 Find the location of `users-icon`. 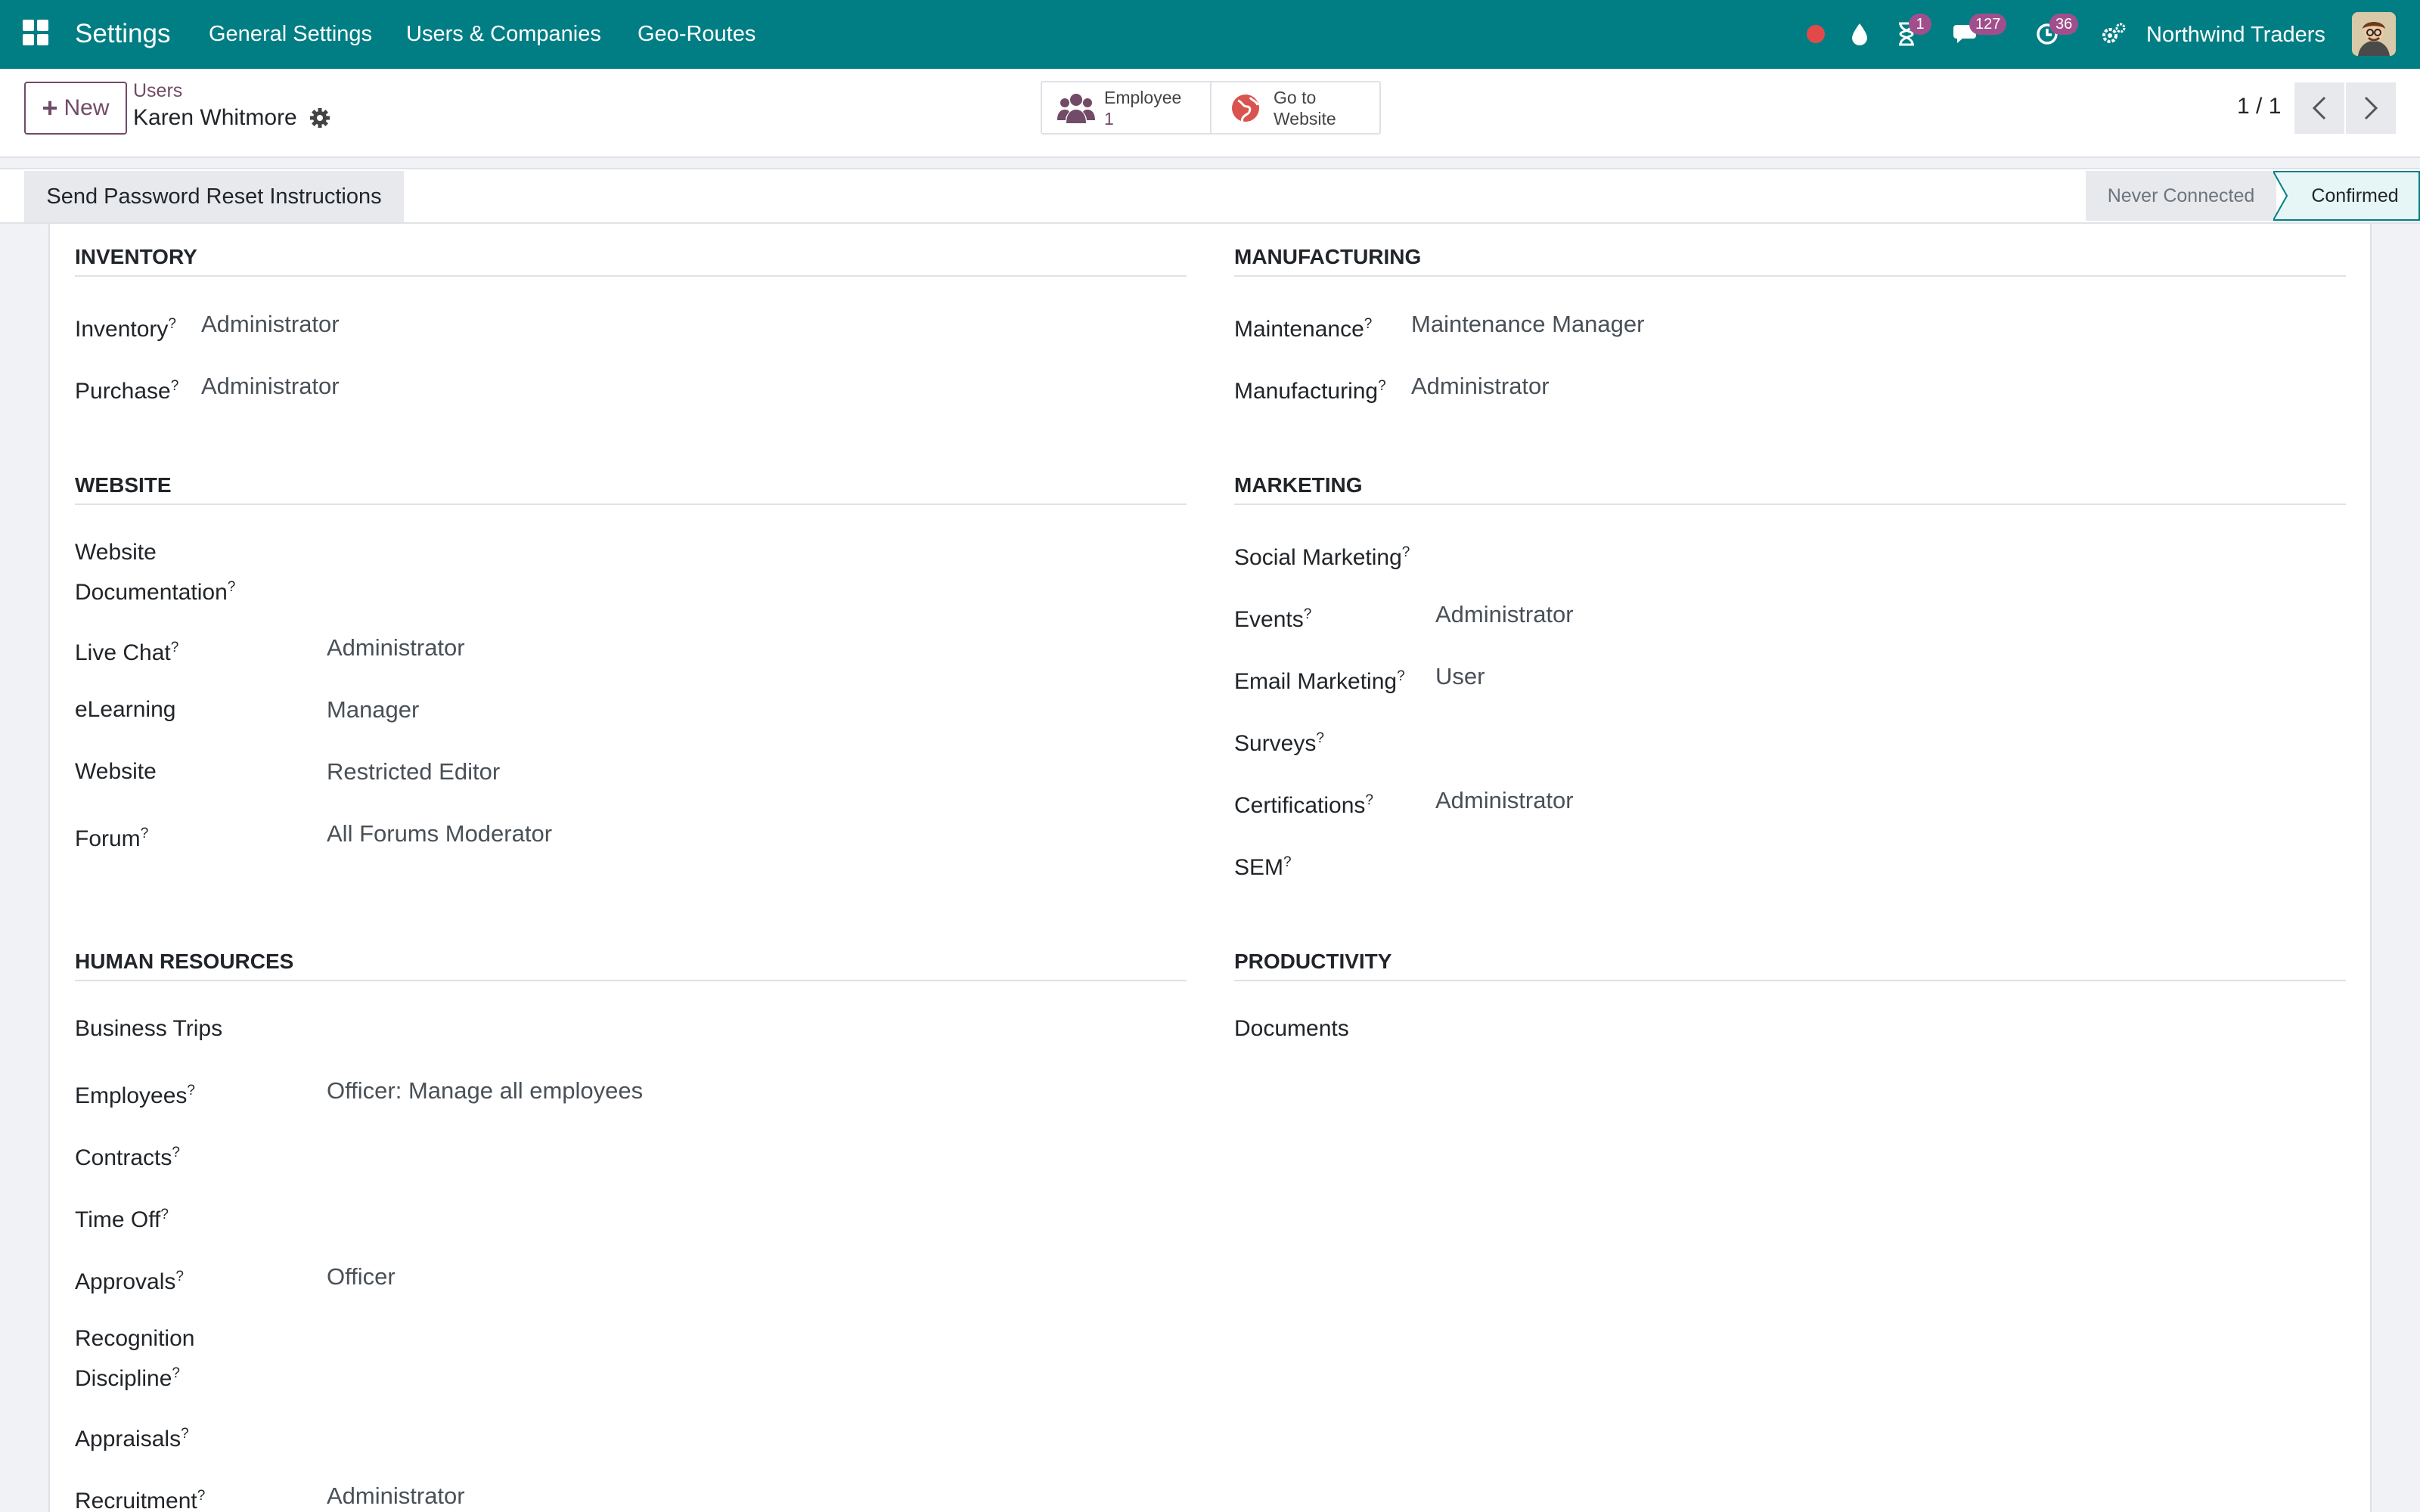

users-icon is located at coordinates (1076, 108).